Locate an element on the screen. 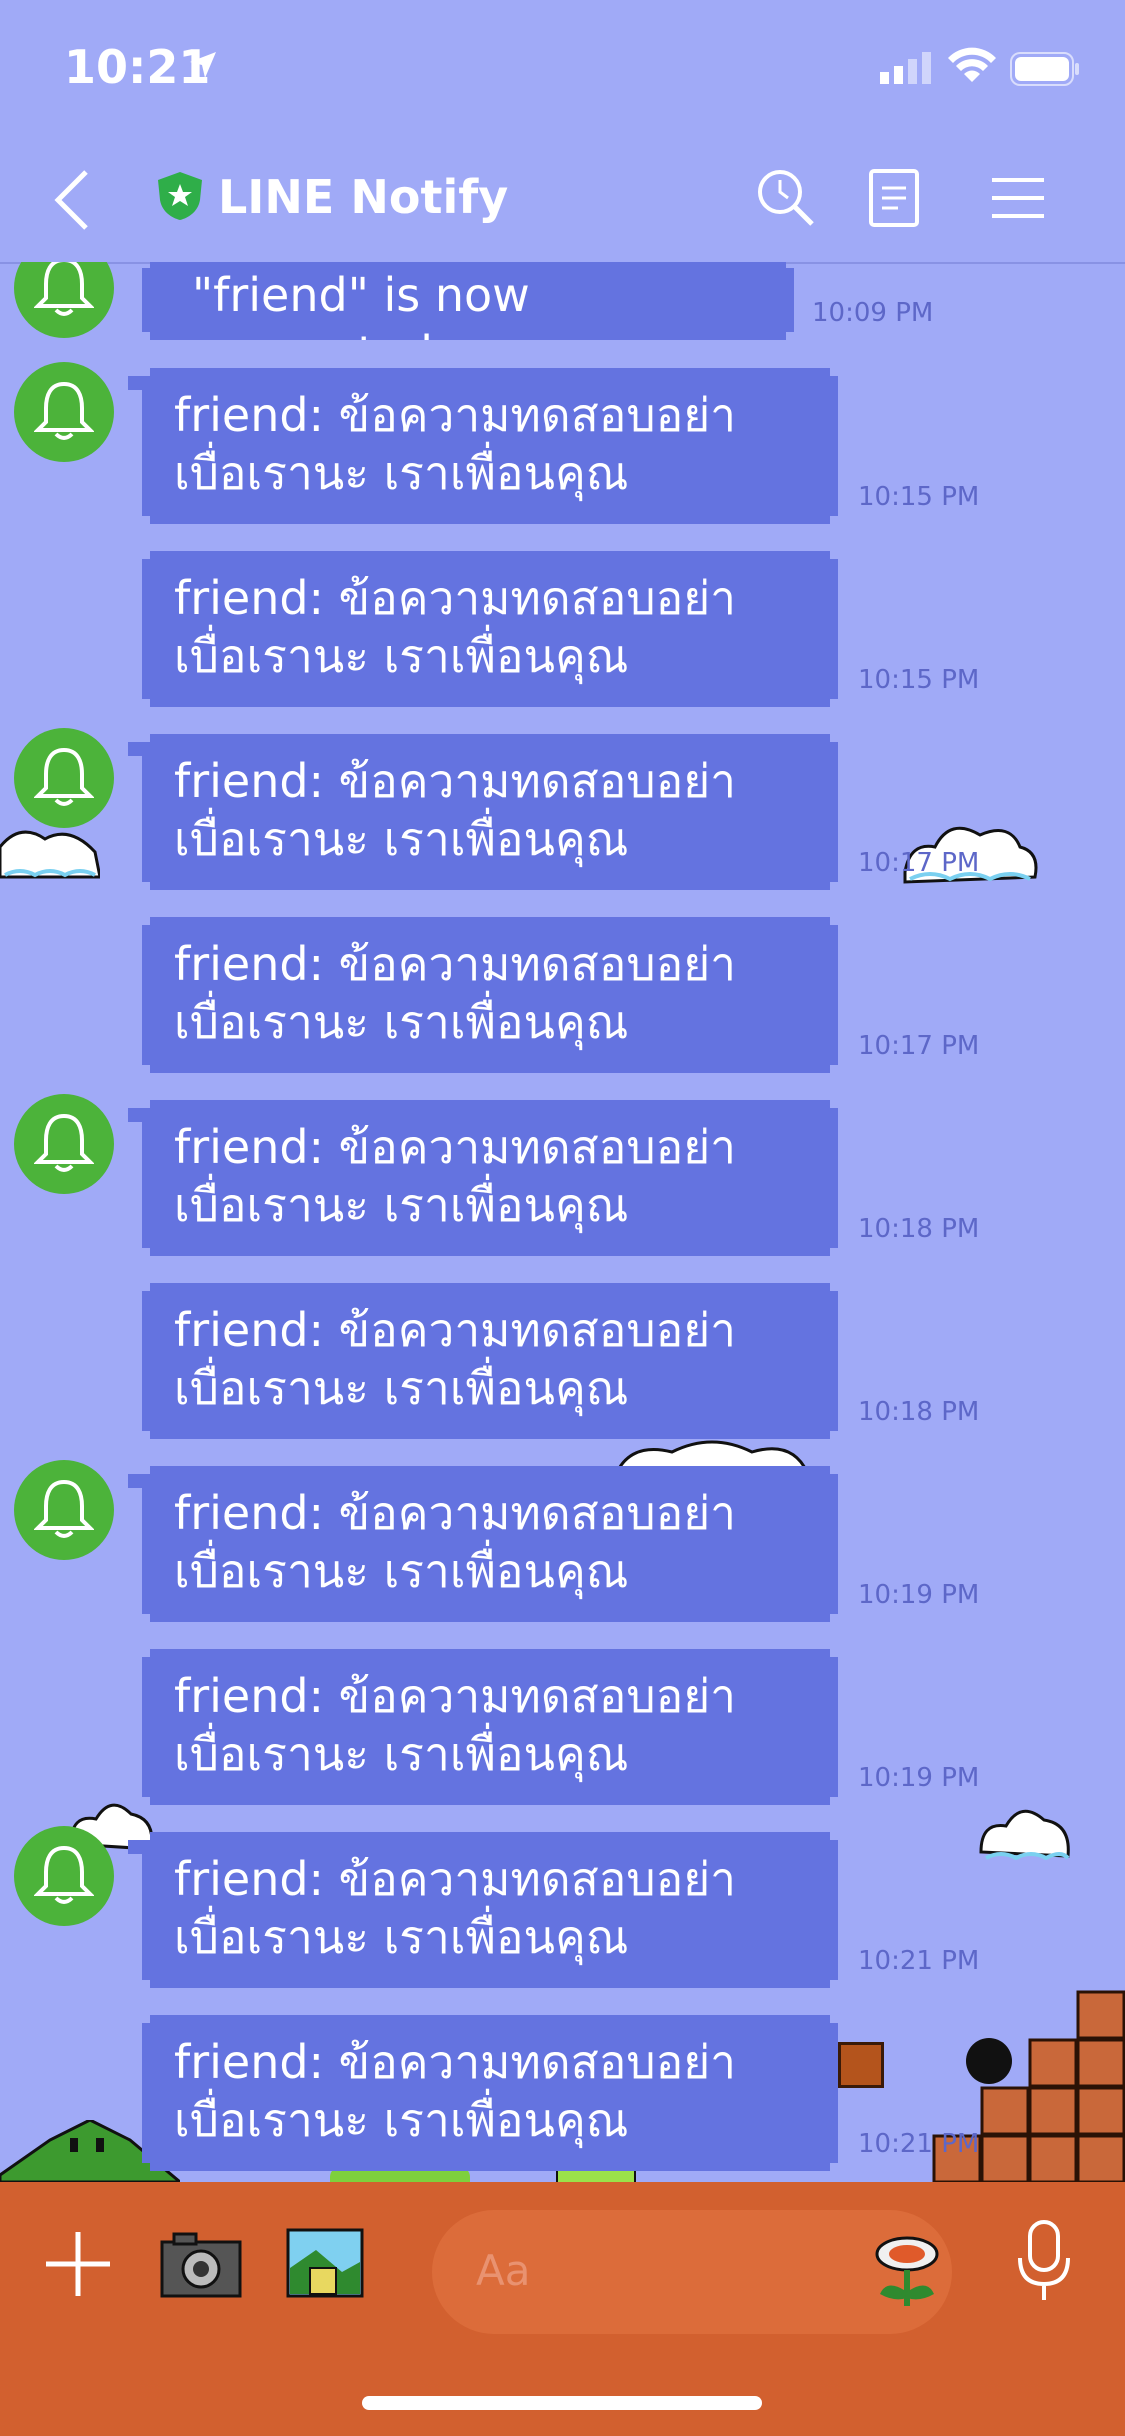  sticker-flower-icon is located at coordinates (907, 2272).